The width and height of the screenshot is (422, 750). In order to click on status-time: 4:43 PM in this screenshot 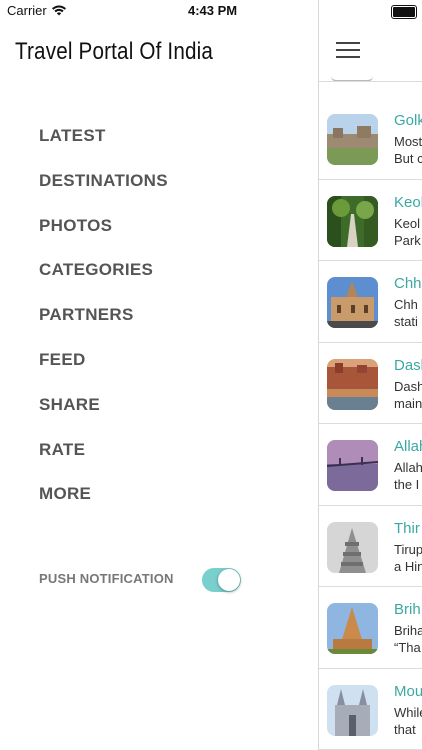, I will do `click(213, 10)`.